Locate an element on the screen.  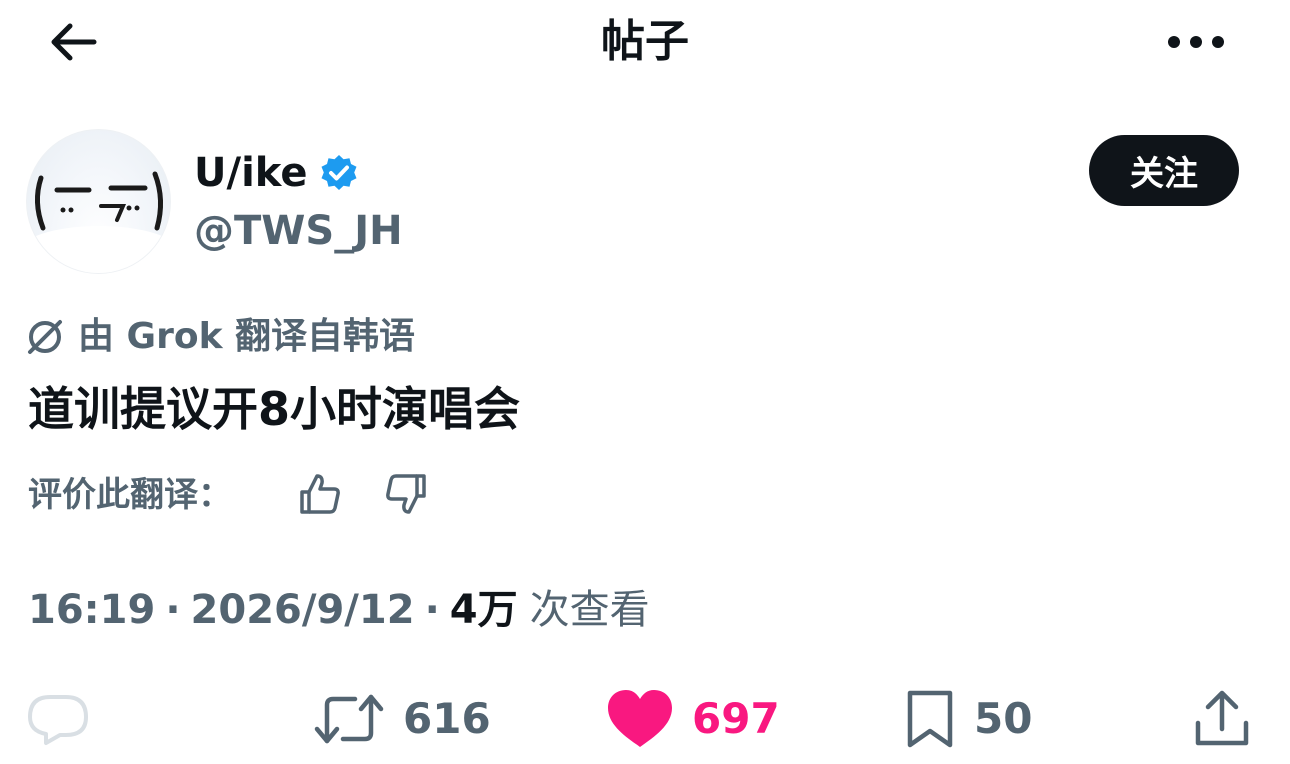
retweet-button: 616 is located at coordinates (402, 719).